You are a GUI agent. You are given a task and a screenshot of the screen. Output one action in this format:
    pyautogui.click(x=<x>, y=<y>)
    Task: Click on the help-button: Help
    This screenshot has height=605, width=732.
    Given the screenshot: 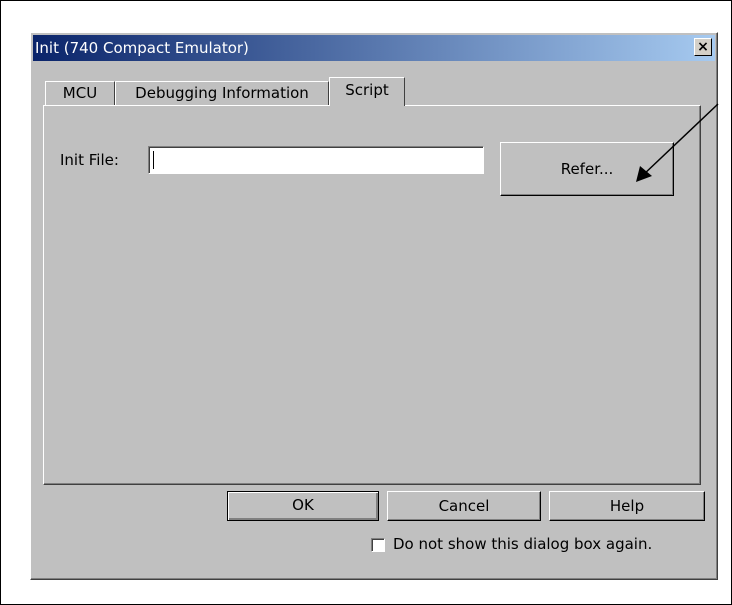 What is the action you would take?
    pyautogui.click(x=627, y=506)
    